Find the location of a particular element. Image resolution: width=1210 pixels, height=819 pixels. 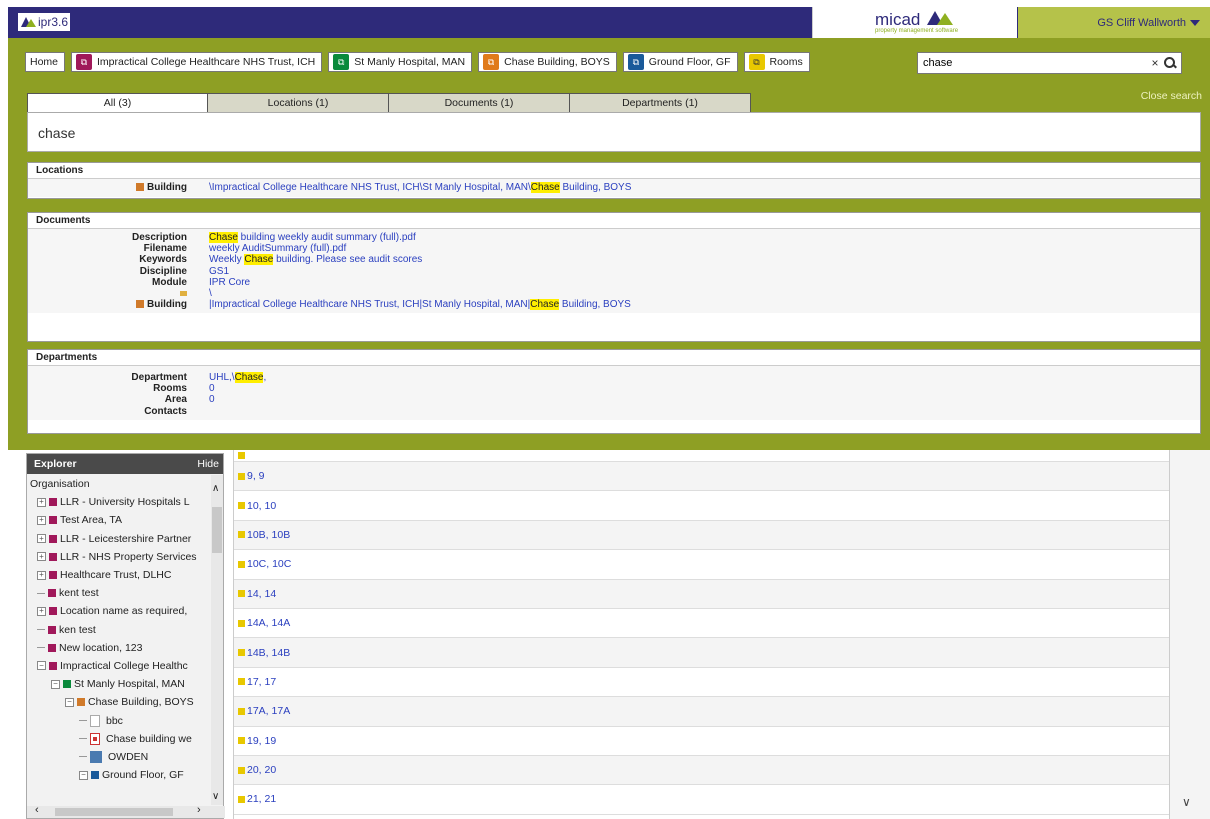

explorer-vertical-scrollbar: ∧ ∨ is located at coordinates (217, 640).